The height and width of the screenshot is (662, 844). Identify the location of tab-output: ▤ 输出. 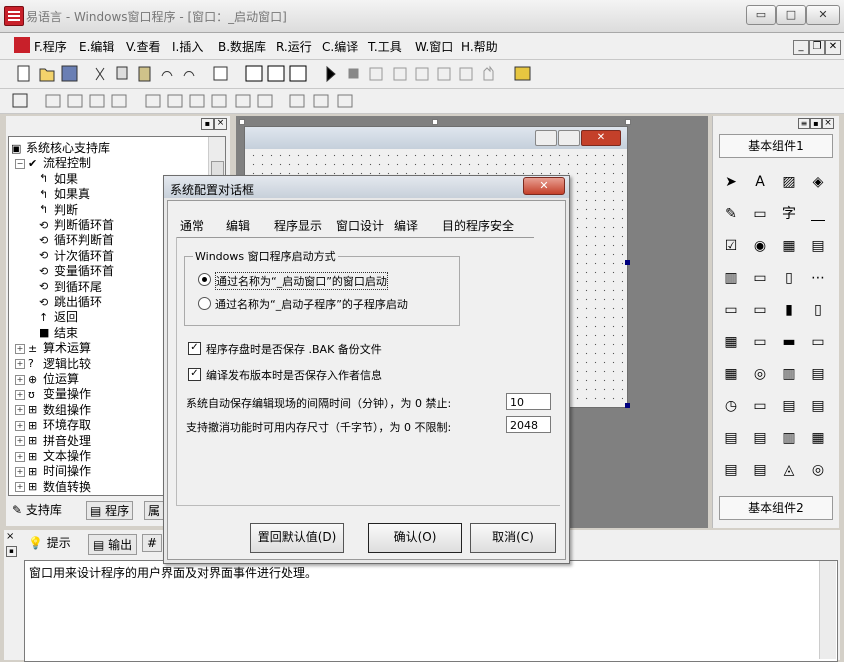
(113, 544).